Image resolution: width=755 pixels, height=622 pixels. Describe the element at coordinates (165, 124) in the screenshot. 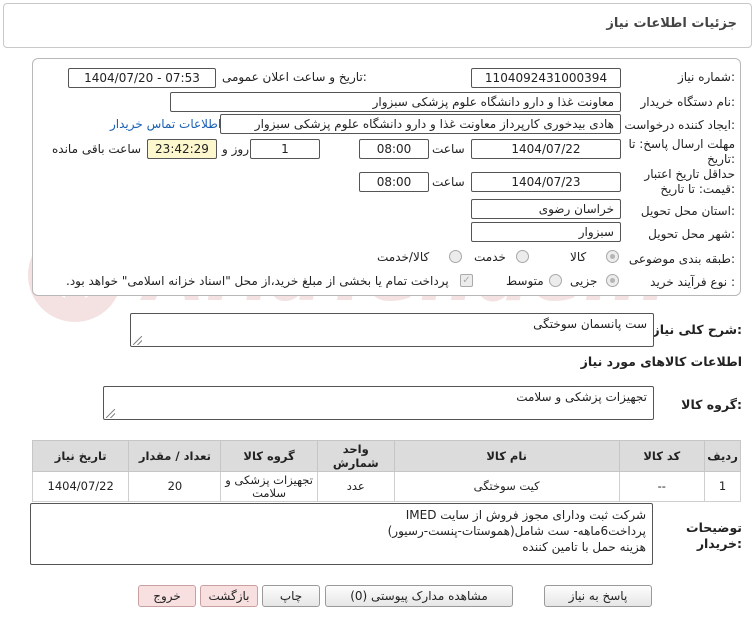

I see `contact-buyer-link: اطلاعات تماس خریدار` at that location.